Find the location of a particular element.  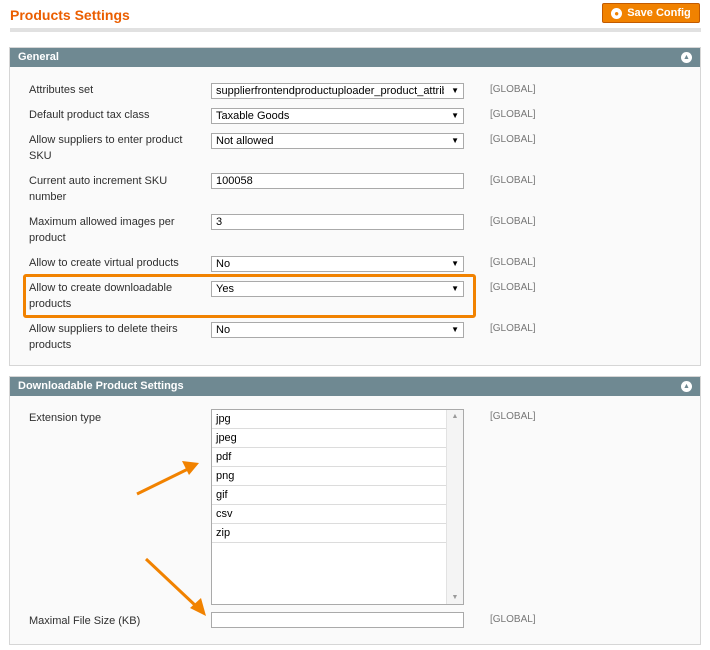

save-icon: ● is located at coordinates (617, 13).